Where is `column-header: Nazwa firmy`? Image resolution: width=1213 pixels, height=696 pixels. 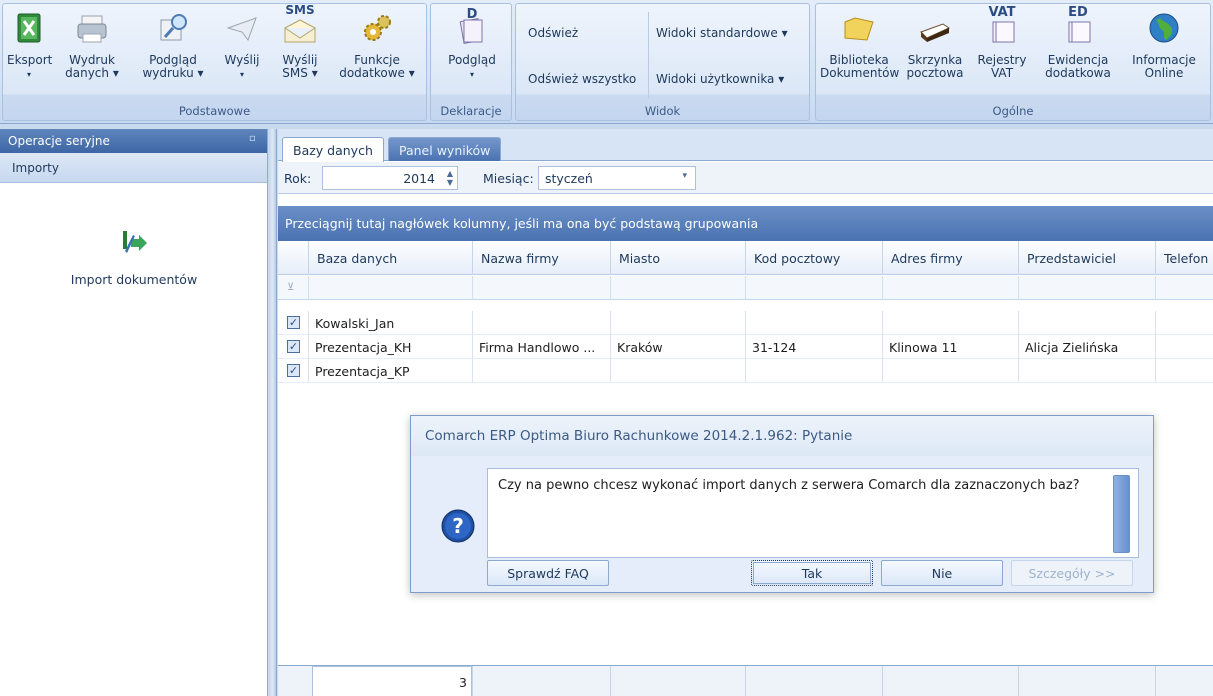 column-header: Nazwa firmy is located at coordinates (541, 258).